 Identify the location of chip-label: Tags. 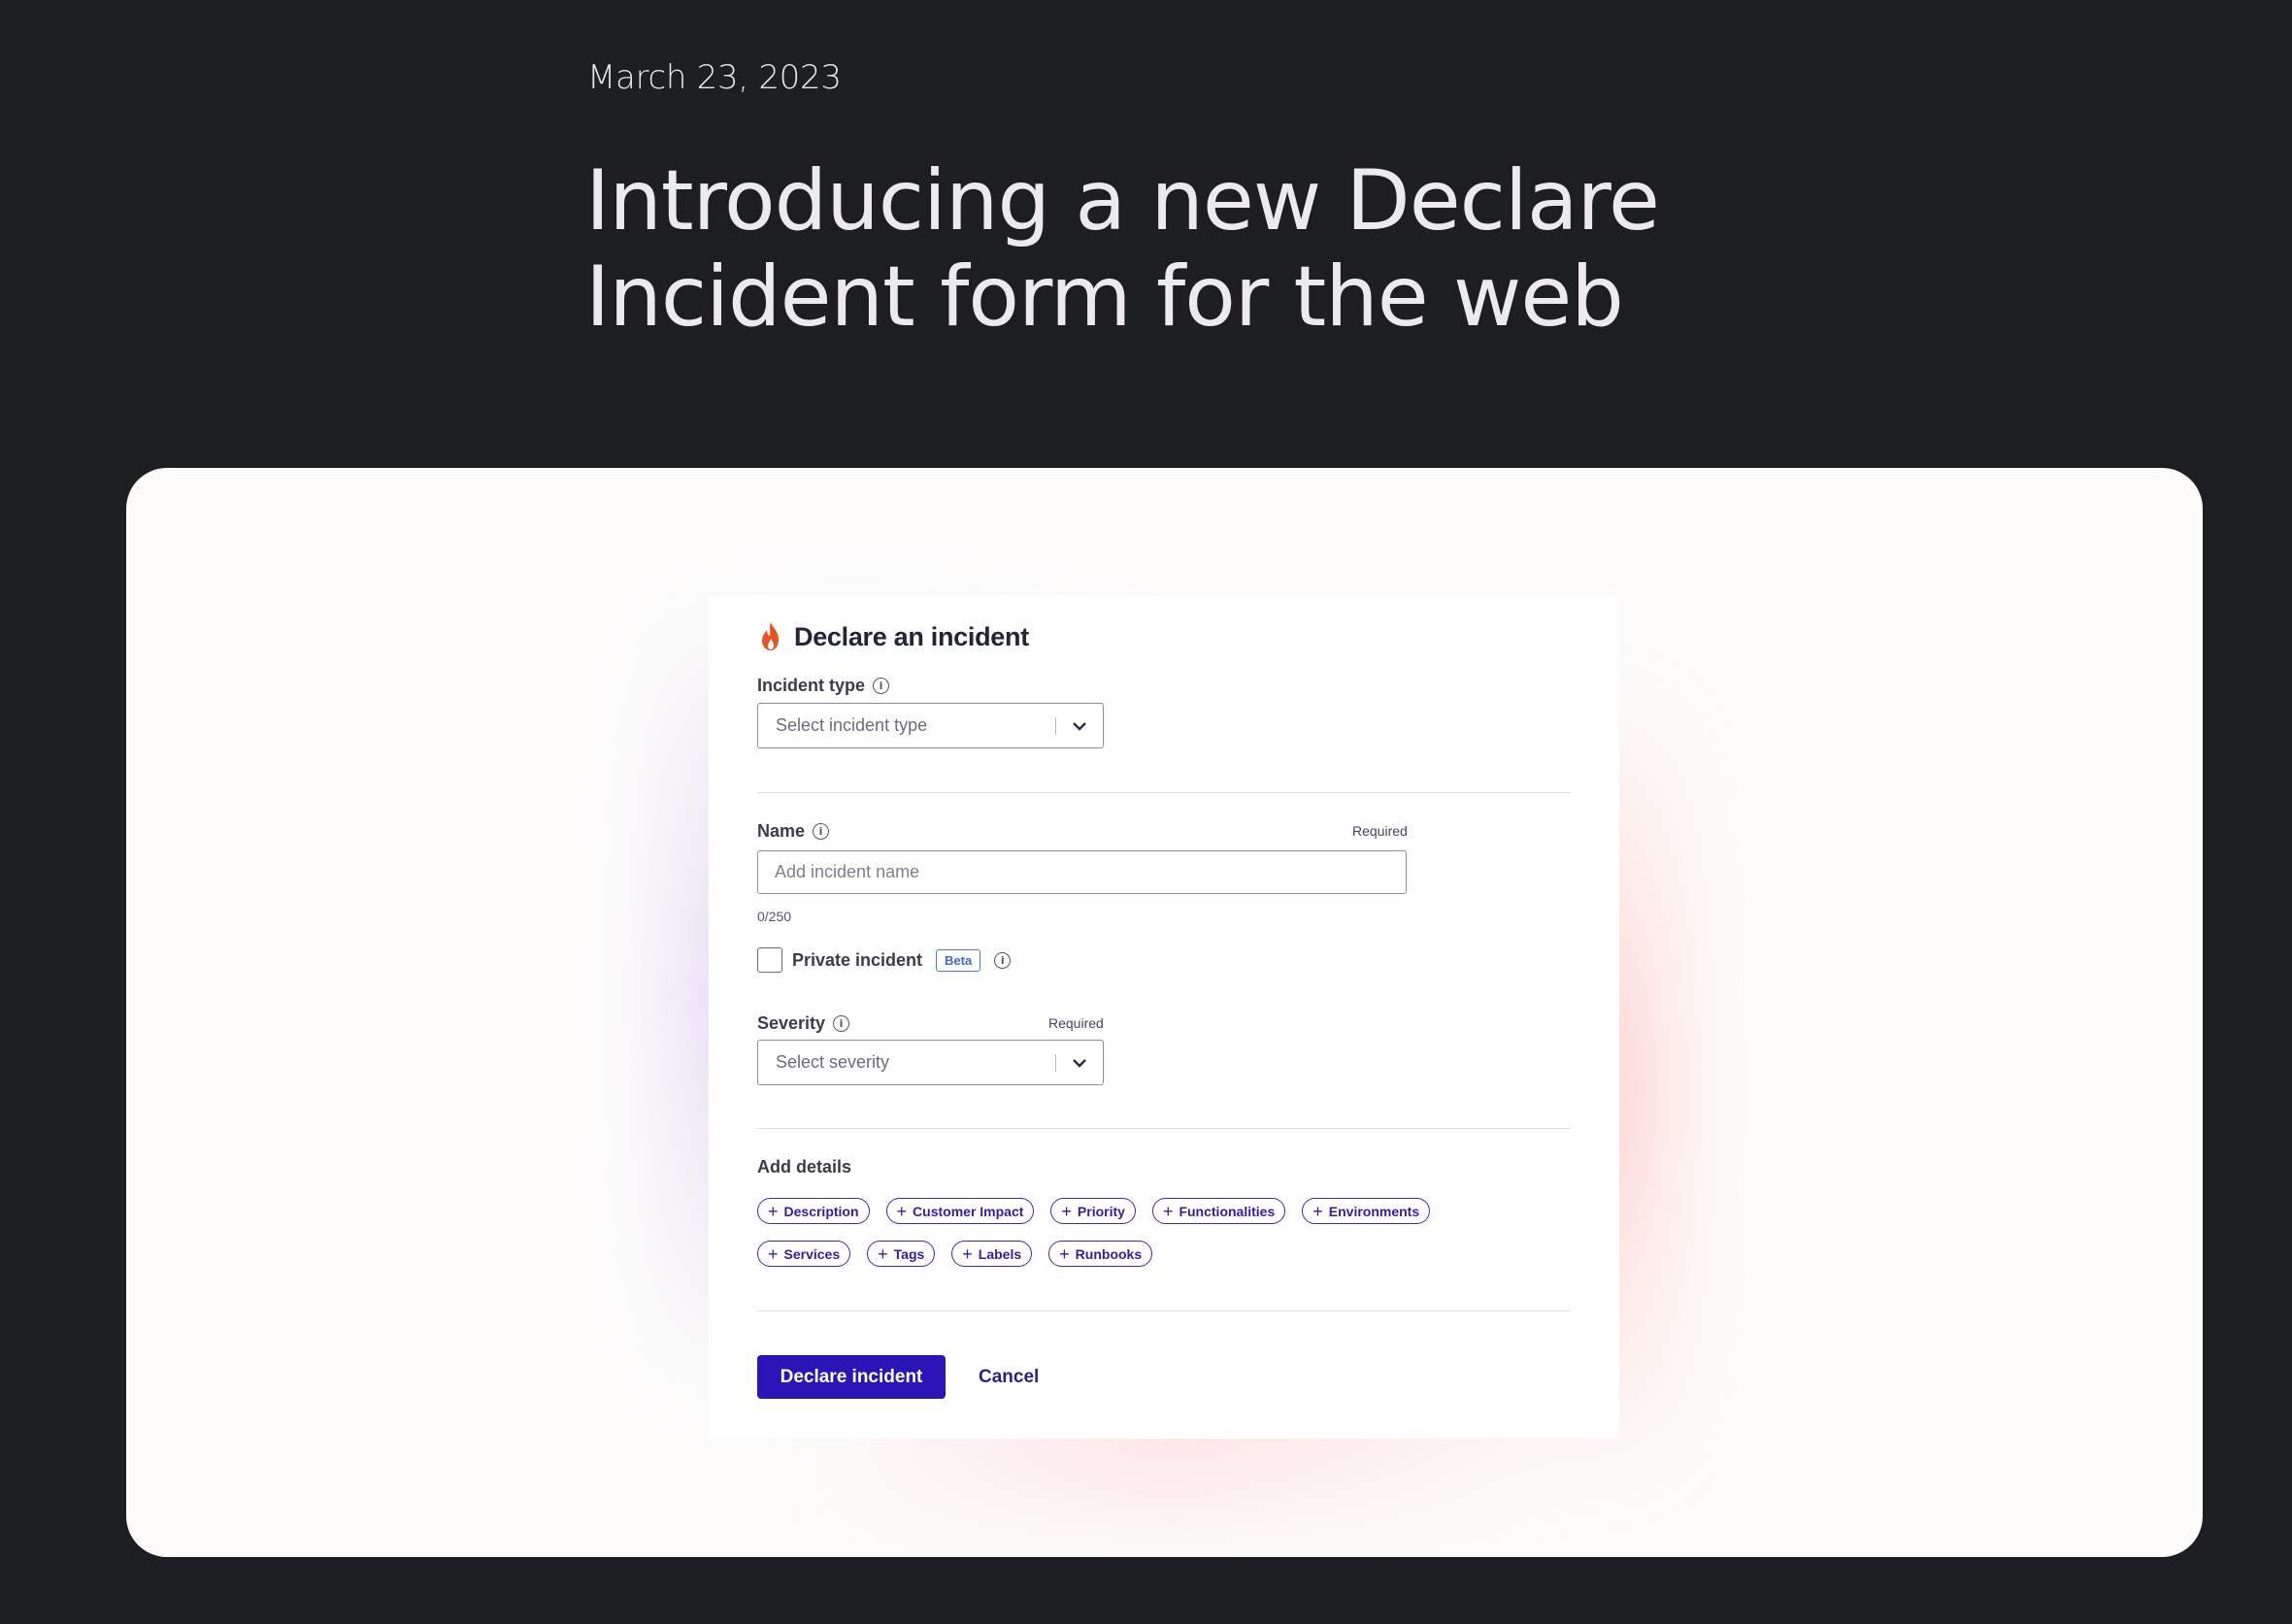
(909, 1253).